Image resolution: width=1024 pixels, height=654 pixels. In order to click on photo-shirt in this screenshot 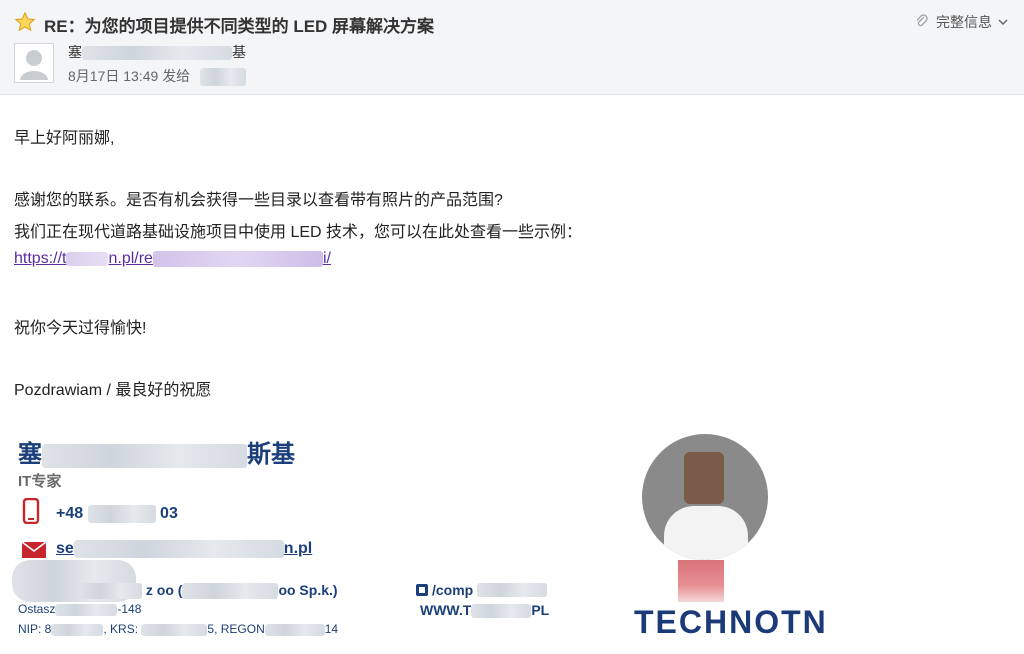, I will do `click(706, 533)`.